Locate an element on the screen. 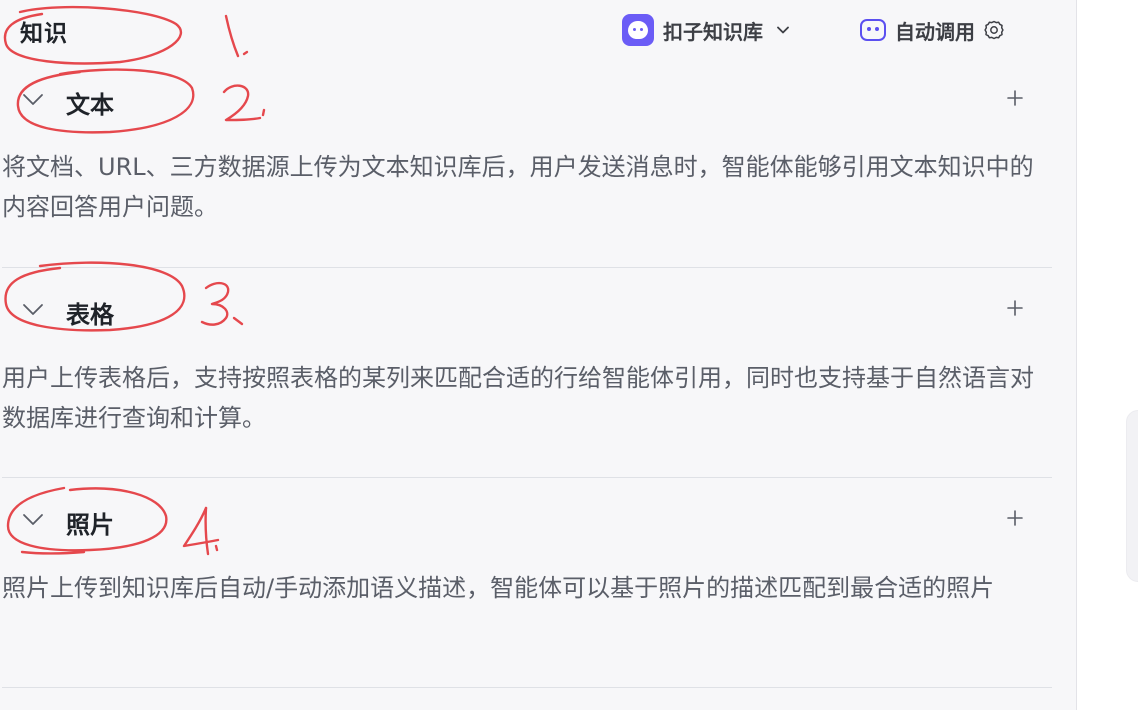  kb-section-header: 表格 is located at coordinates (538, 310).